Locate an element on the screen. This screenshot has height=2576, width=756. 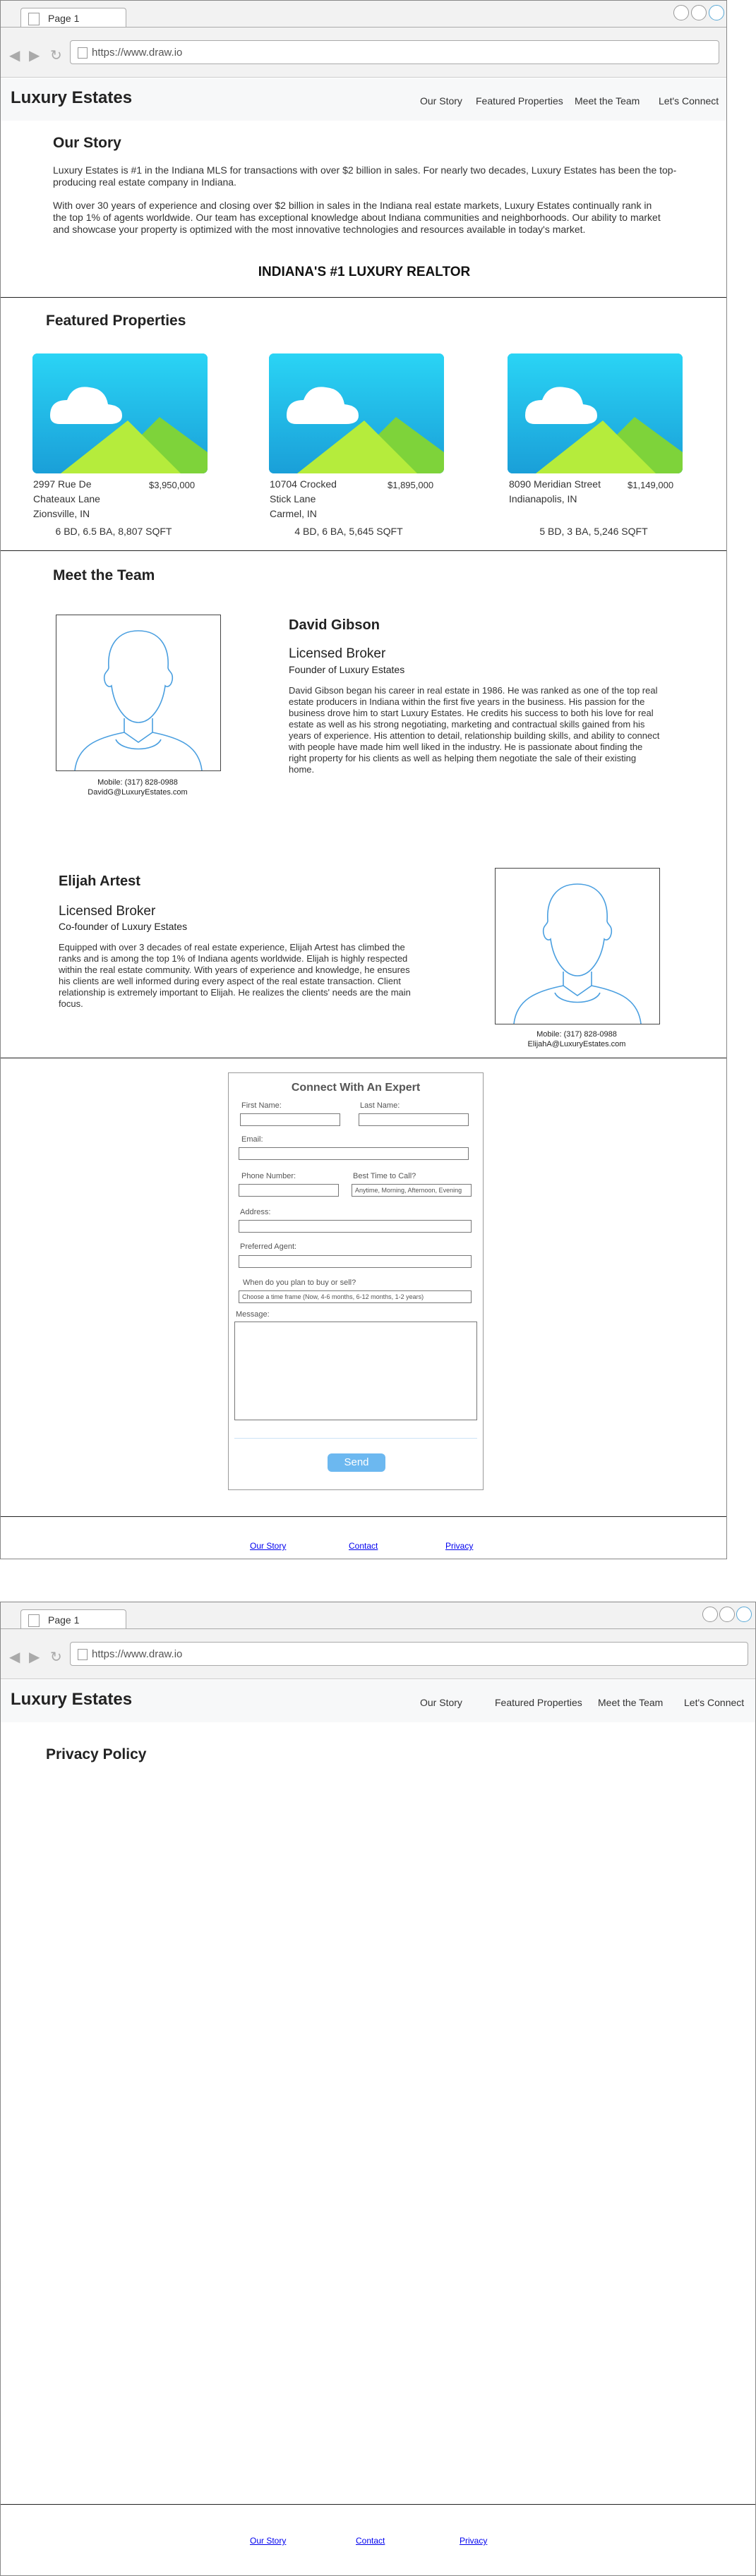
plan-label: When do you plan to buy or sell? is located at coordinates (300, 1282).